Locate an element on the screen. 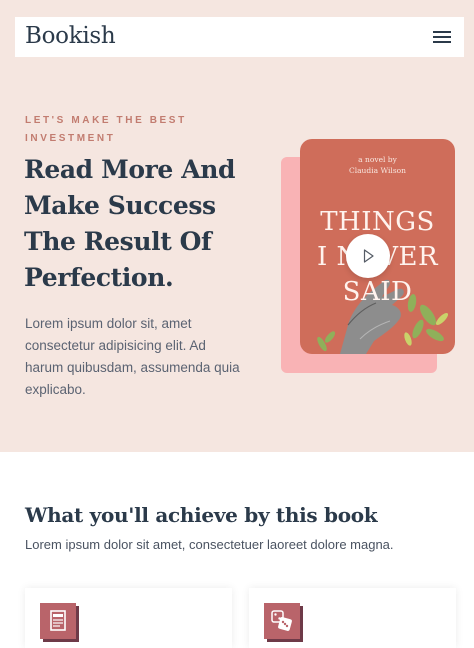 Image resolution: width=474 pixels, height=648 pixels. cover-byline: a novel by Claudia Wilson is located at coordinates (377, 165).